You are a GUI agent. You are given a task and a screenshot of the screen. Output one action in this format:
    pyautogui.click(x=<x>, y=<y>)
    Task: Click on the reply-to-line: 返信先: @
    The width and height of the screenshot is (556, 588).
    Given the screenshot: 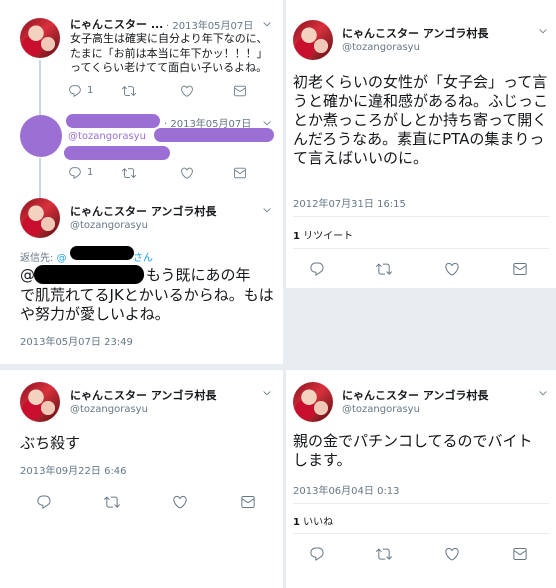 What is the action you would take?
    pyautogui.click(x=43, y=256)
    